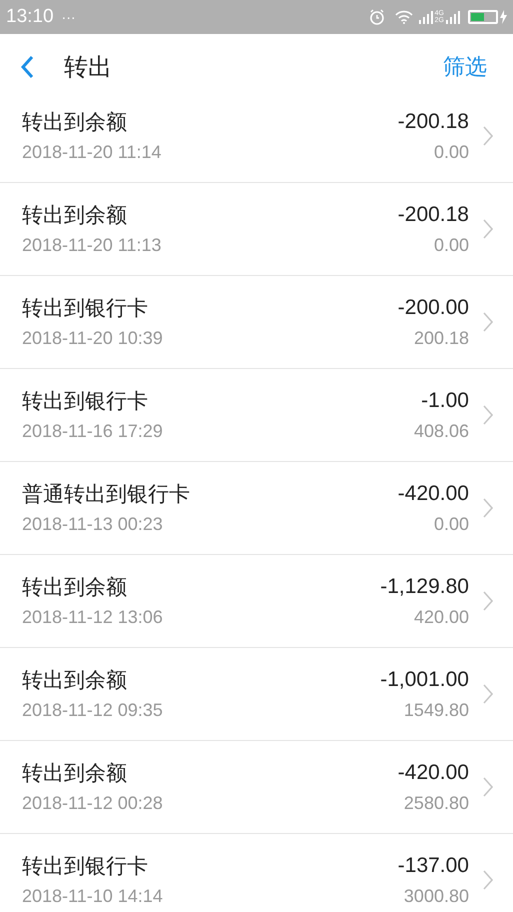 The height and width of the screenshot is (912, 513). What do you see at coordinates (106, 494) in the screenshot?
I see `transaction-title: 普通转出到银行卡` at bounding box center [106, 494].